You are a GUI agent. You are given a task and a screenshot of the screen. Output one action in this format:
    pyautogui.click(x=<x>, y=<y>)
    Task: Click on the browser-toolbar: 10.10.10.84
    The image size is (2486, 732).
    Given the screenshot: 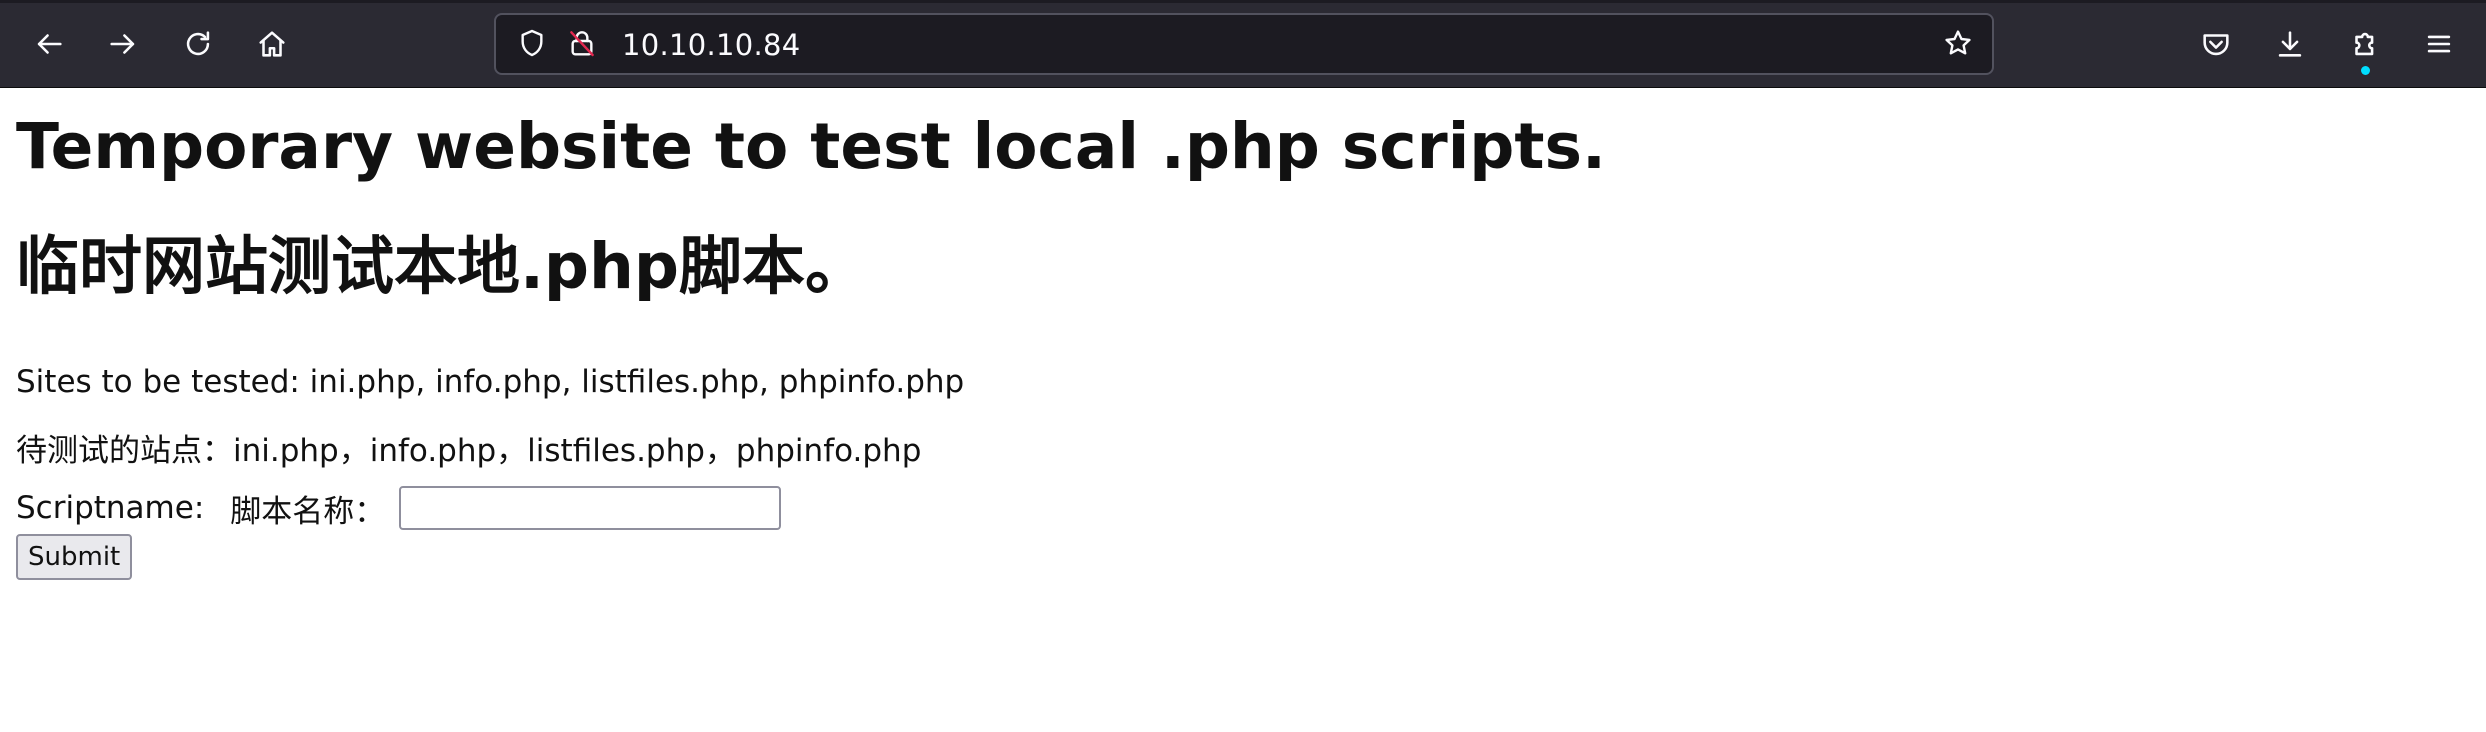 What is the action you would take?
    pyautogui.click(x=1243, y=44)
    